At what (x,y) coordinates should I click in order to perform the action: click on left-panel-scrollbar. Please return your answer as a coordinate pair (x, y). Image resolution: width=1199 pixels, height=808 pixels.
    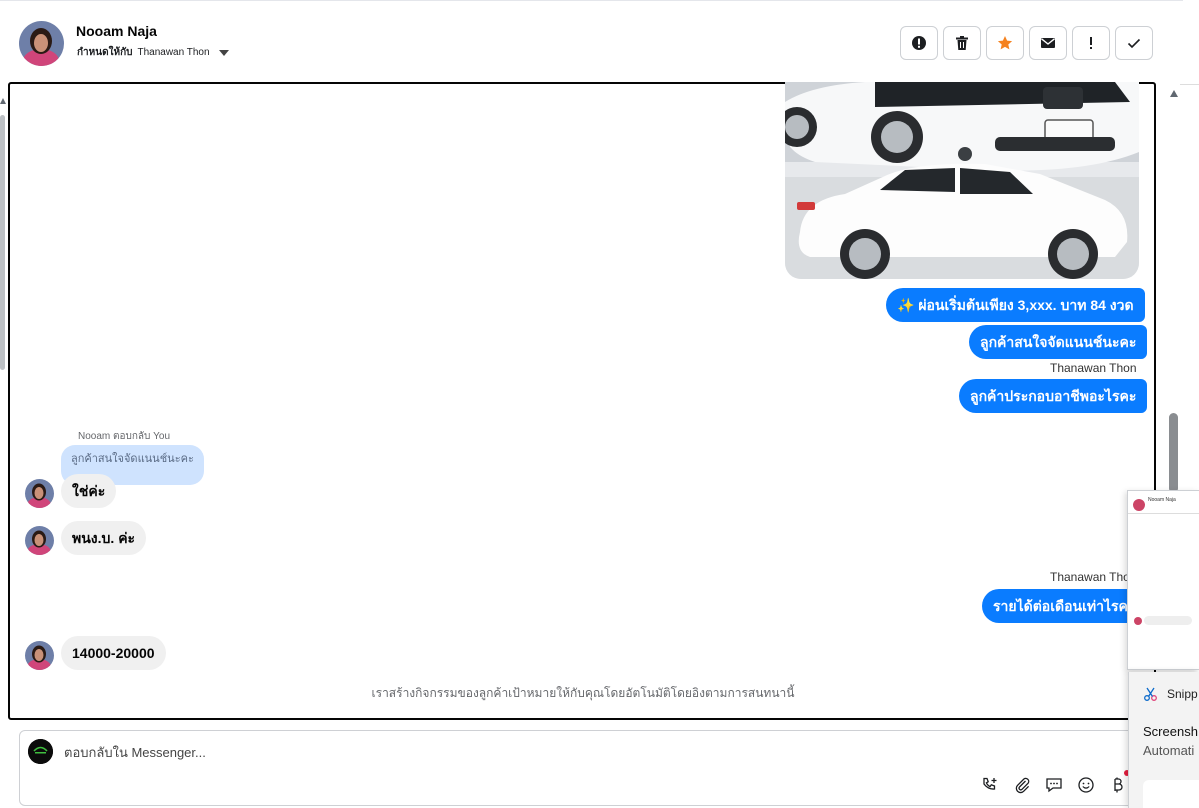
    Looking at the image, I should click on (2, 242).